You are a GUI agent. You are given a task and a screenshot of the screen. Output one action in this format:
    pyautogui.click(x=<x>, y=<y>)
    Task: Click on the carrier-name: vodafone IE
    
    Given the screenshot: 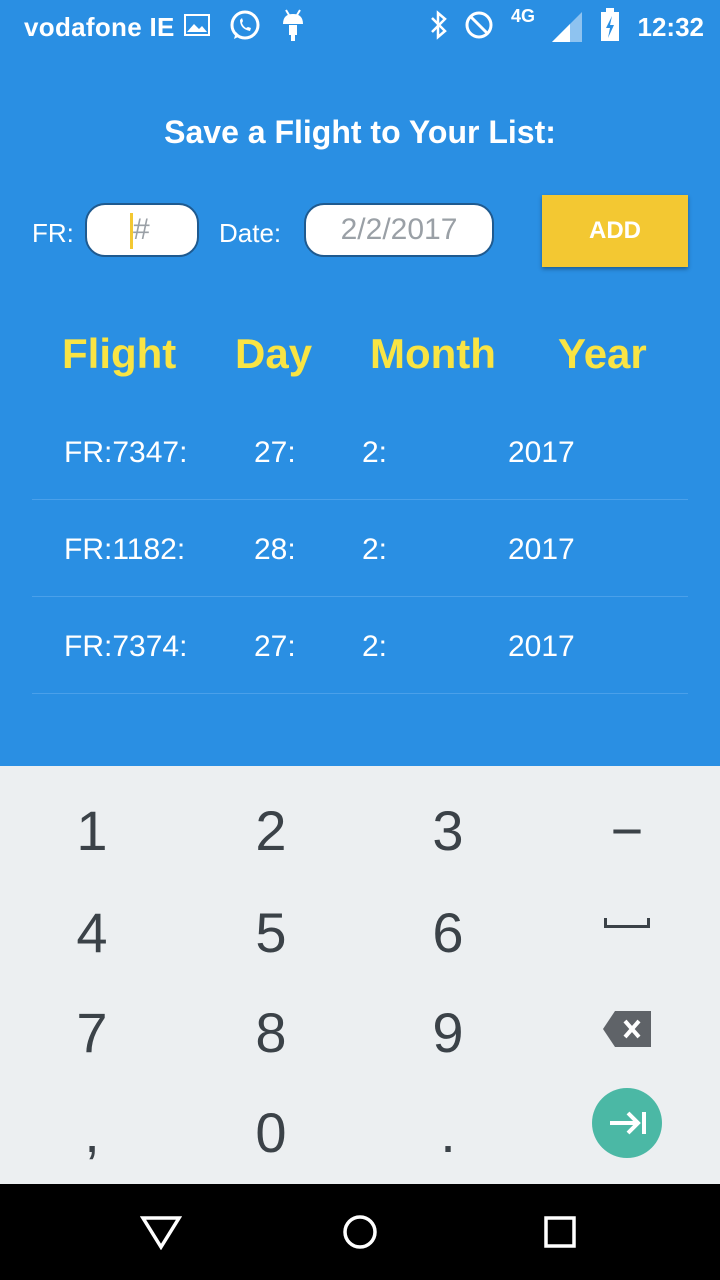 What is the action you would take?
    pyautogui.click(x=99, y=27)
    